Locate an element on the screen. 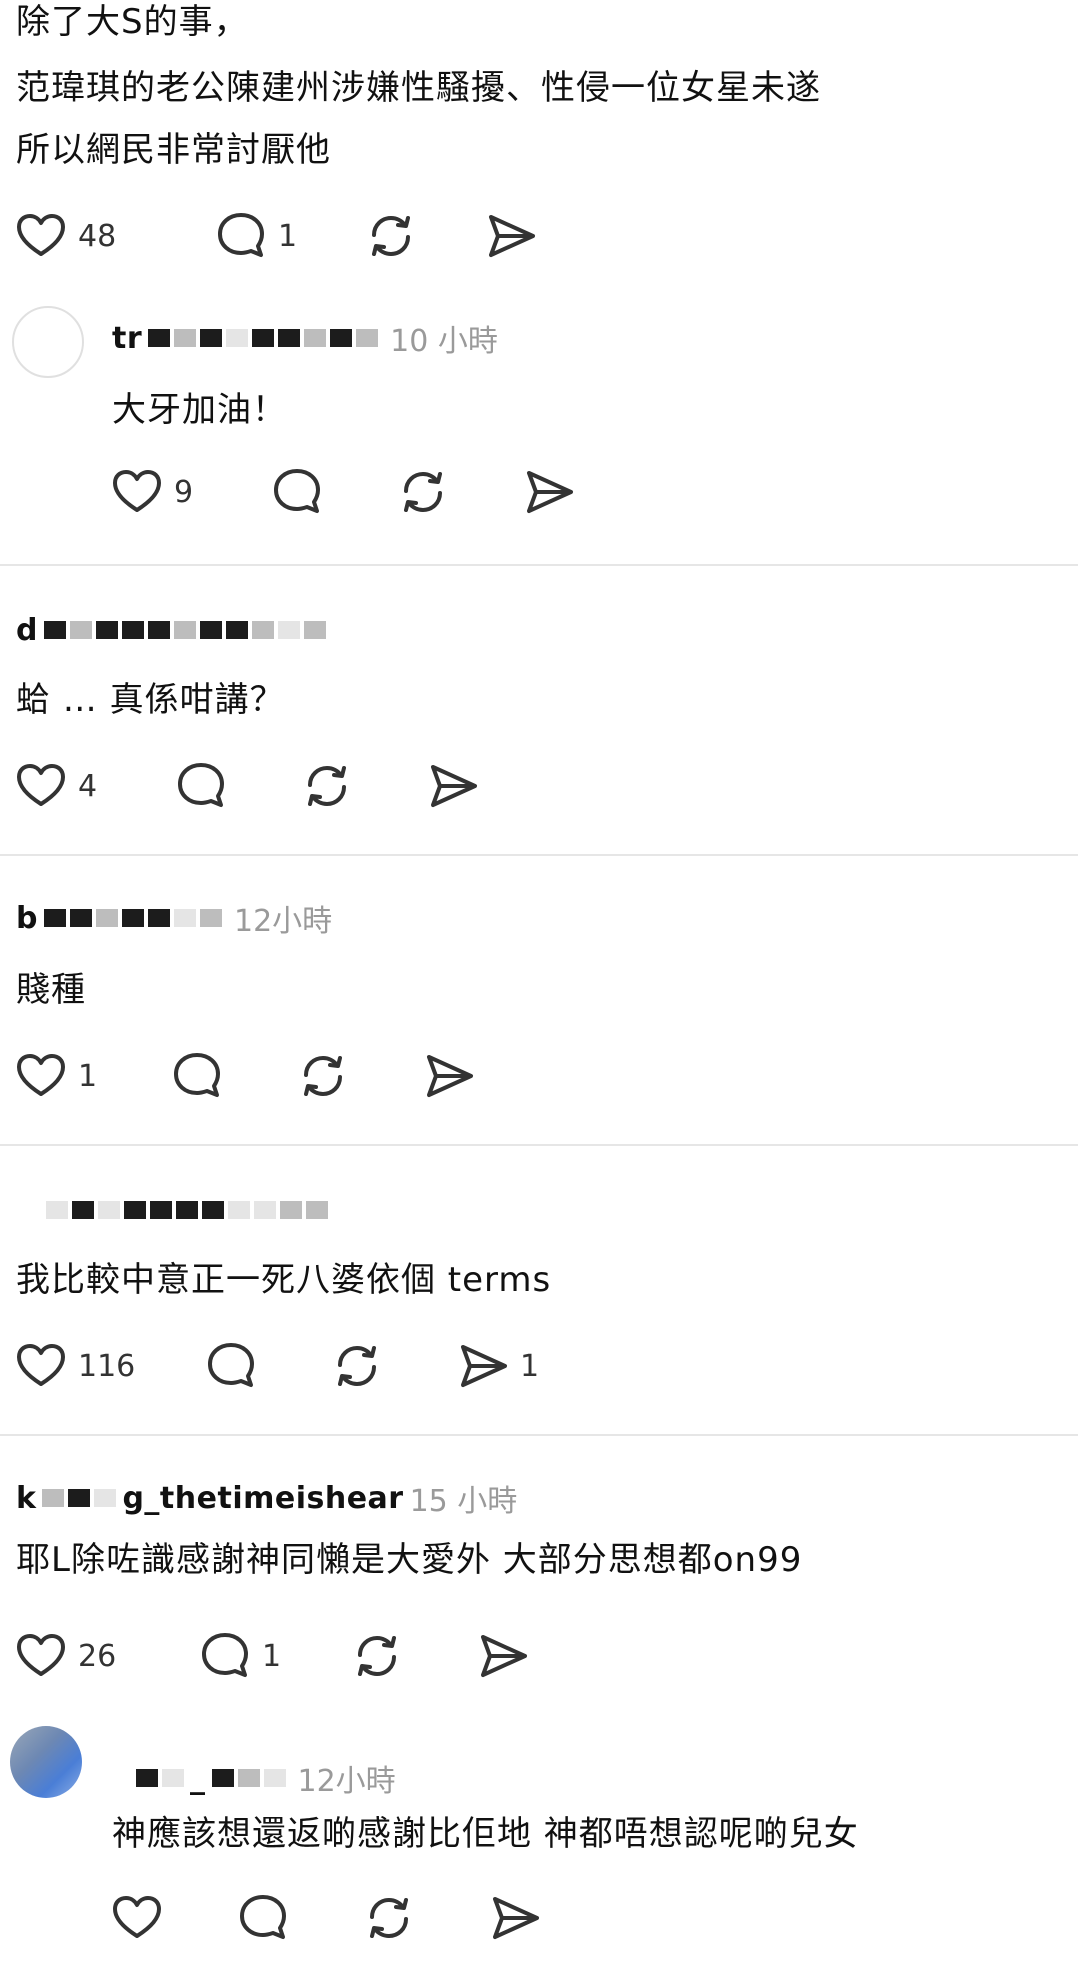 This screenshot has width=1078, height=1987. like-count: 26 is located at coordinates (97, 1656).